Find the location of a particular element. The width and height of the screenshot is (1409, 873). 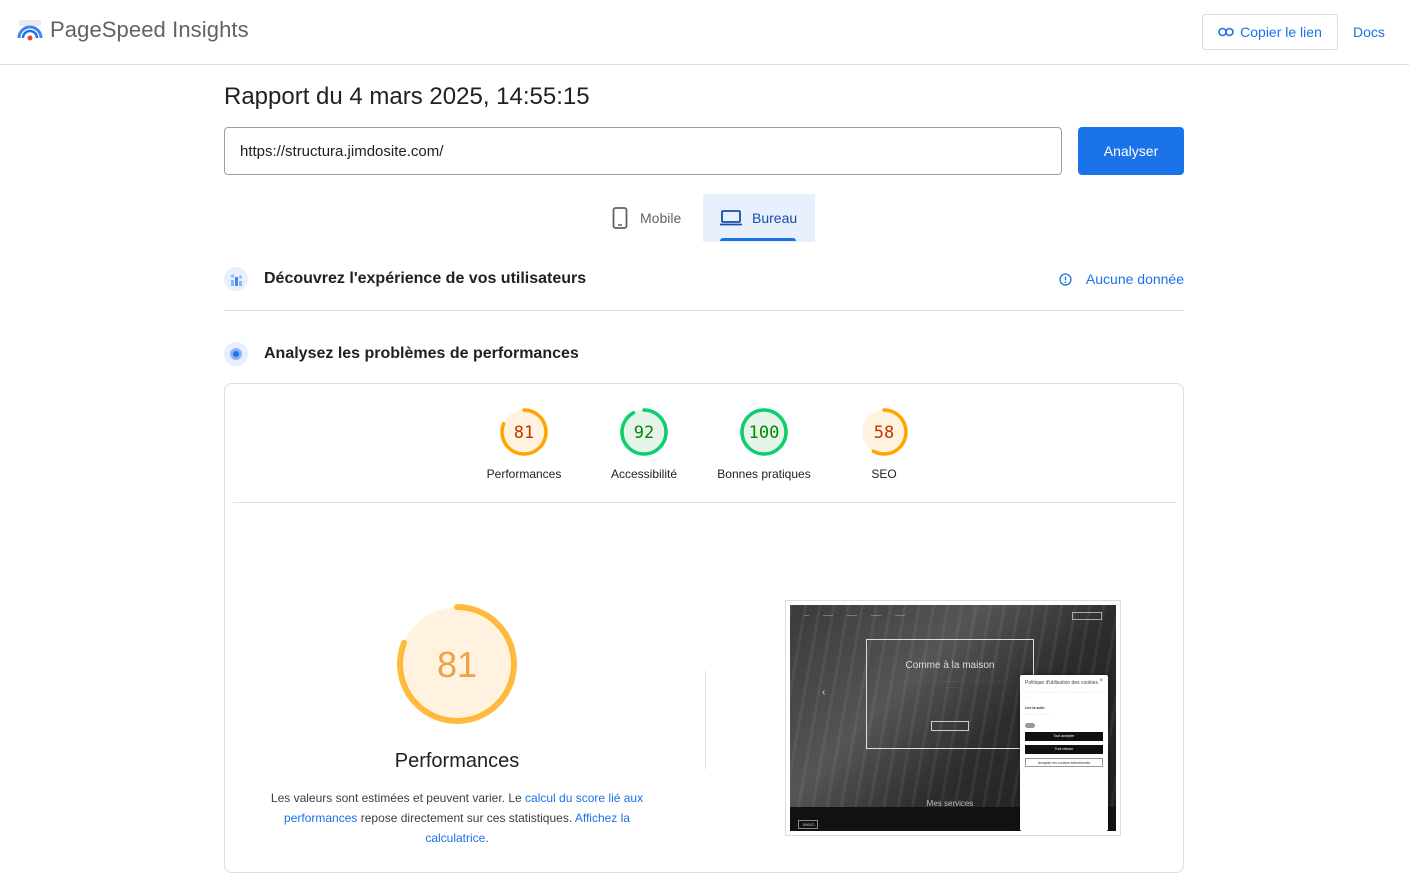

score-label: SEO is located at coordinates (884, 474).